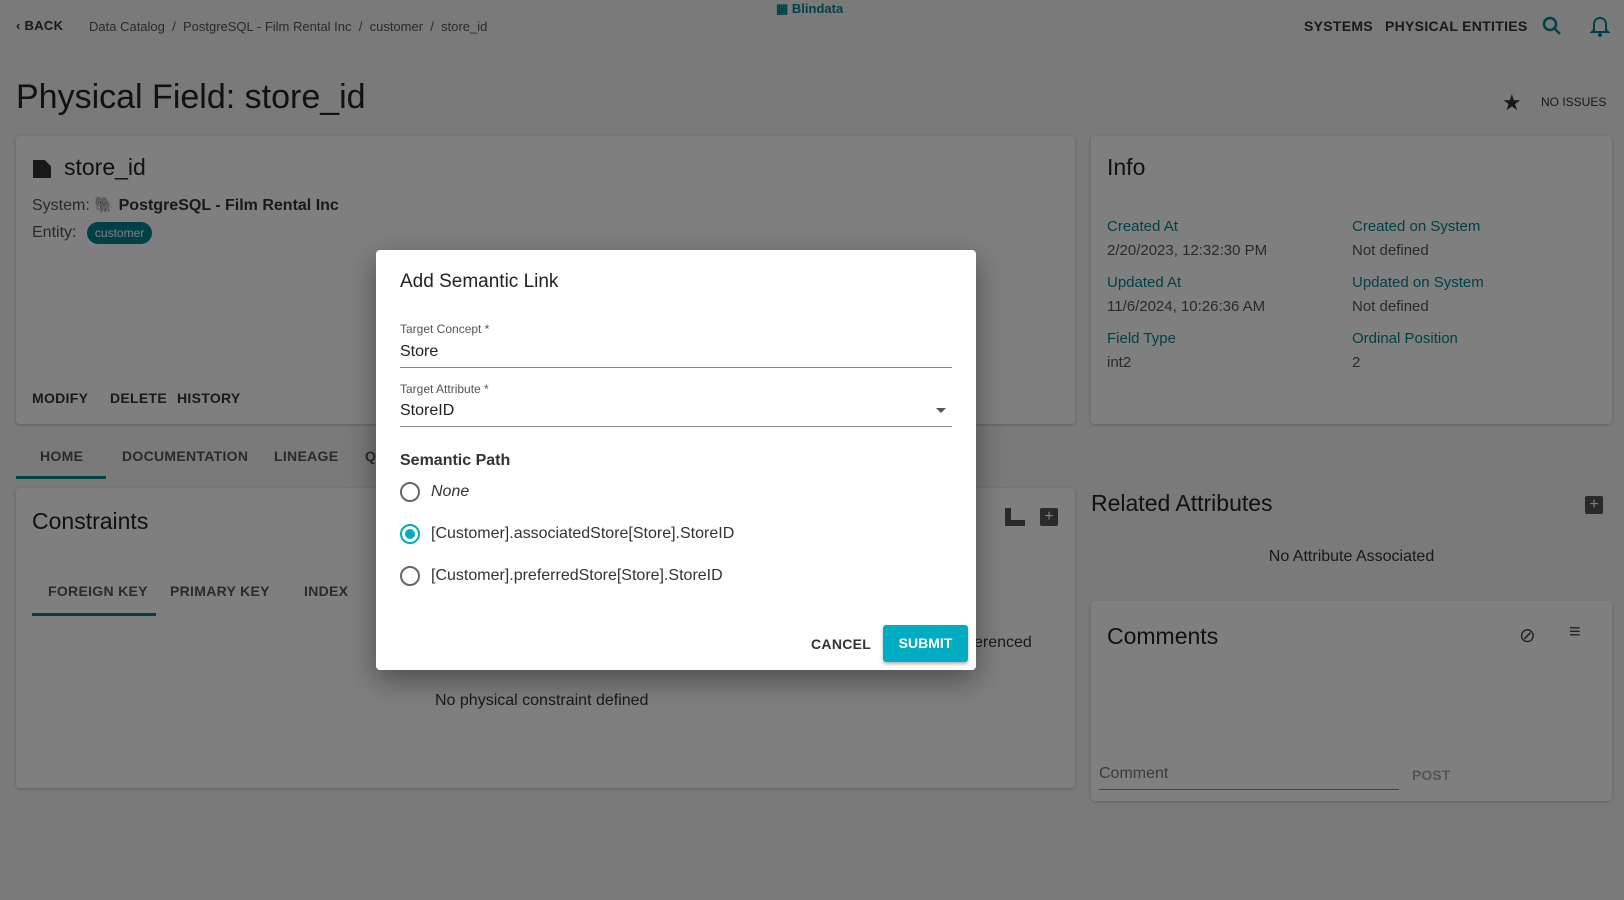 This screenshot has height=900, width=1624. I want to click on target-concept-input: Store, so click(676, 355).